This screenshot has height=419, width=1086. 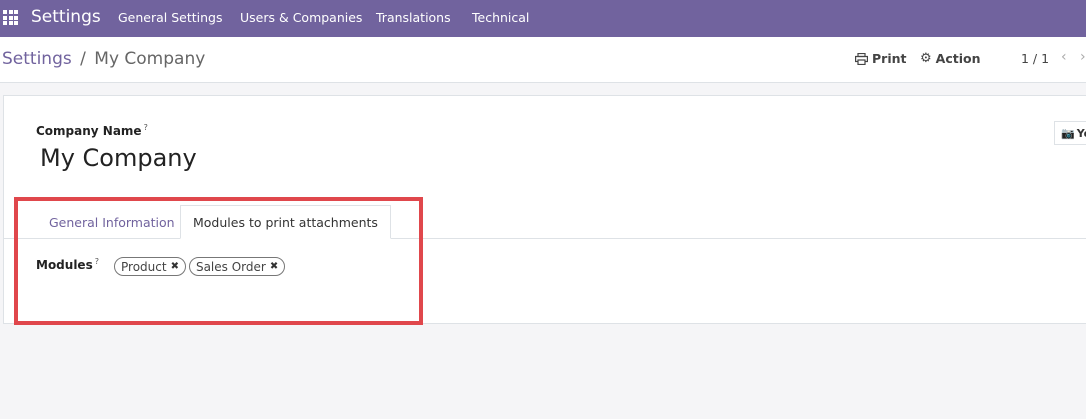 What do you see at coordinates (10, 17) in the screenshot?
I see `apps-grid-icon` at bounding box center [10, 17].